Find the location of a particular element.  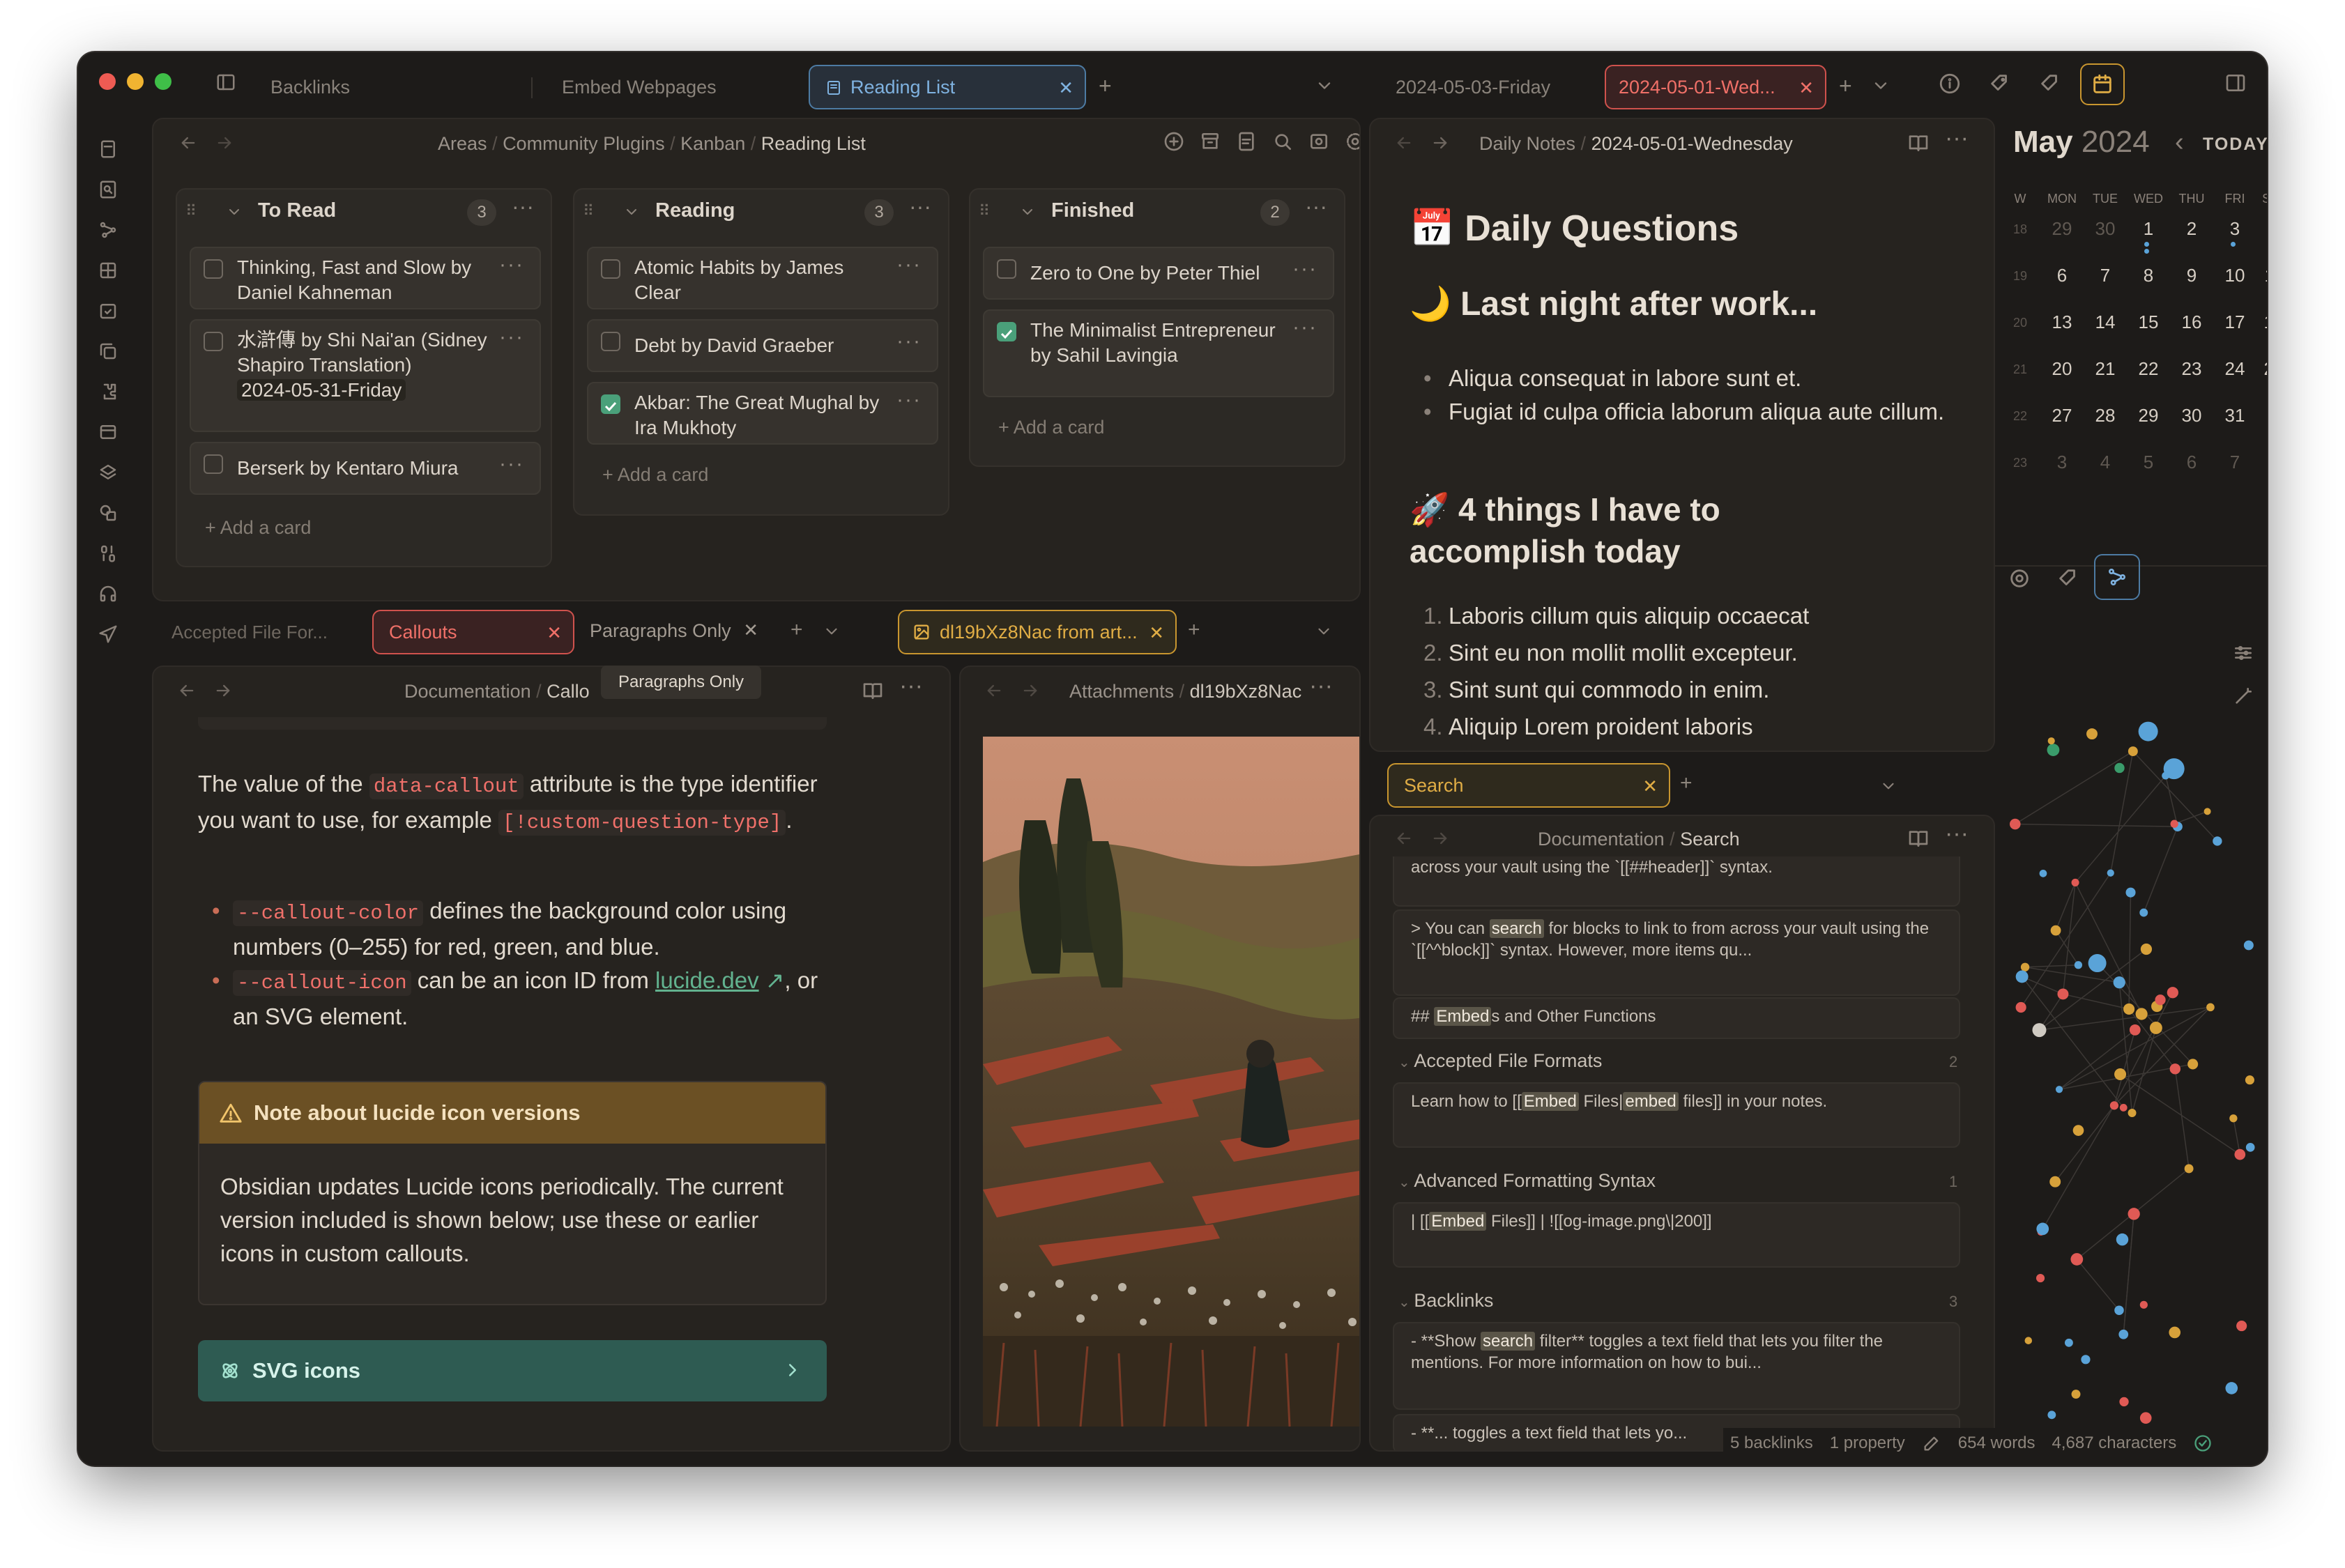

prev-month-button: ‹ is located at coordinates (2179, 142).